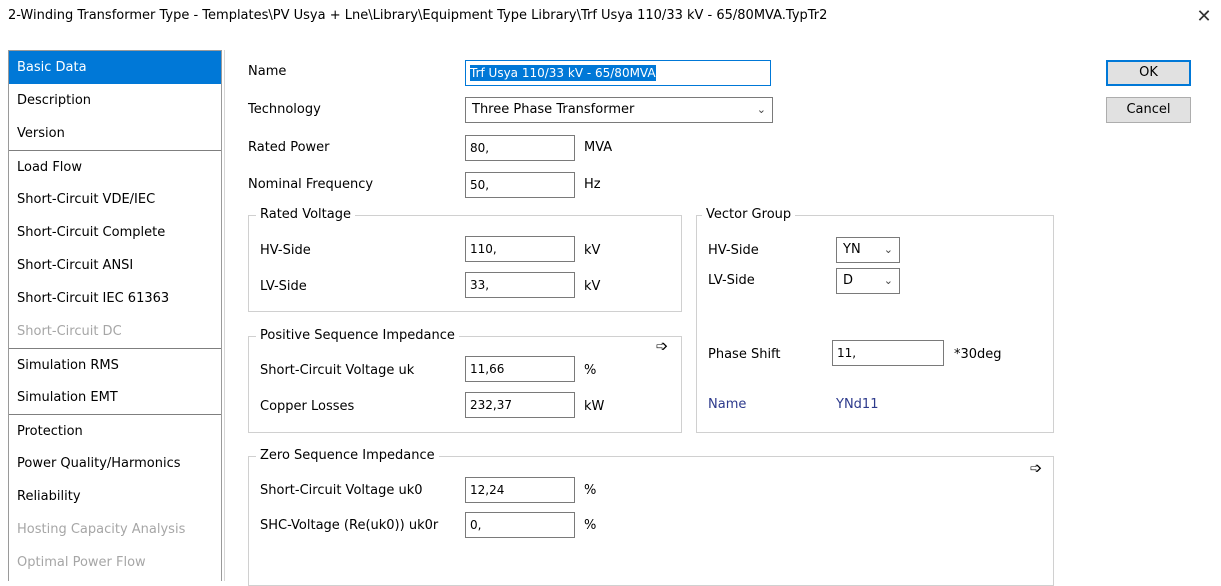 The image size is (1221, 586). I want to click on rated-voltage-hv-field: 110,, so click(520, 249).